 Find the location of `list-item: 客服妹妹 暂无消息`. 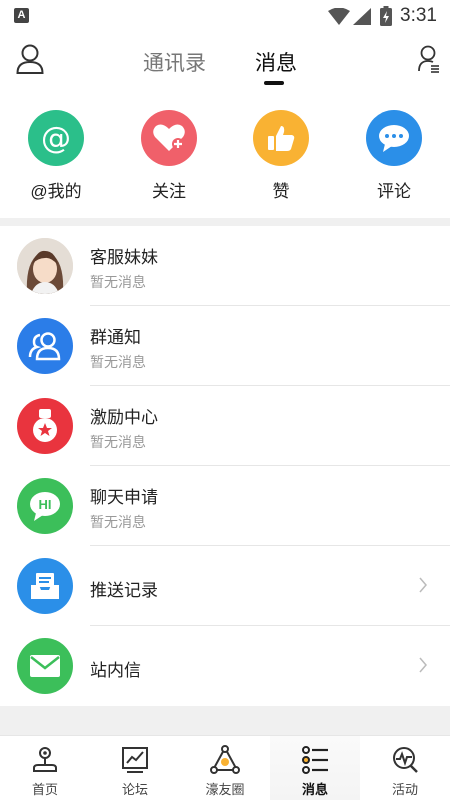

list-item: 客服妹妹 暂无消息 is located at coordinates (225, 266).